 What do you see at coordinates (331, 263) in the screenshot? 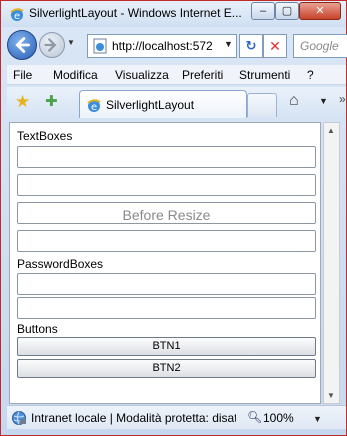
I see `vertical-scrollbar: ▲ ▼` at bounding box center [331, 263].